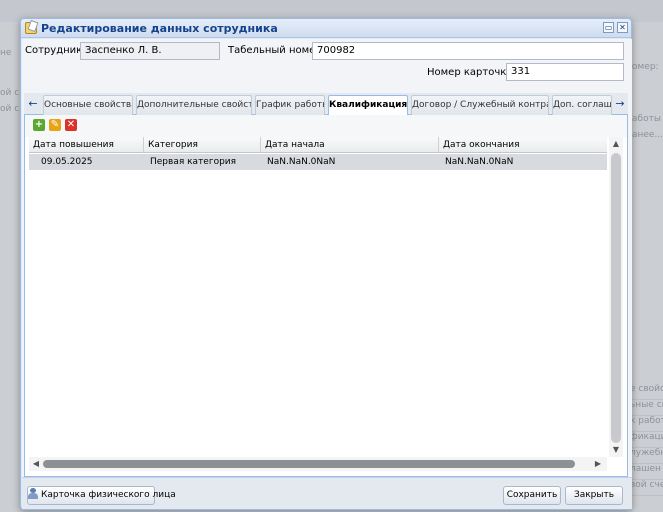  What do you see at coordinates (55, 50) in the screenshot?
I see `employee-label: Сотрудник:` at bounding box center [55, 50].